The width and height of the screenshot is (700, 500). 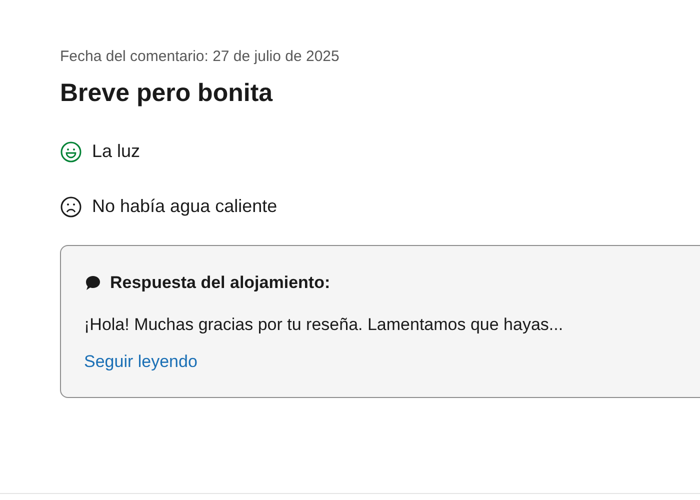 What do you see at coordinates (167, 93) in the screenshot?
I see `review-title: Breve pero bonita` at bounding box center [167, 93].